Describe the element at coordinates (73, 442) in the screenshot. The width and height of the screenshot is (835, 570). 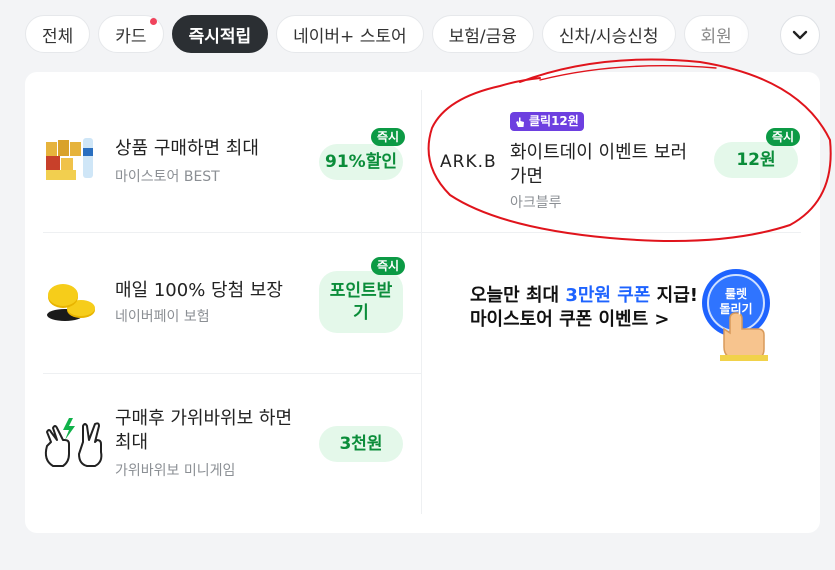
I see `rock-paper-scissors-hands-icon` at that location.